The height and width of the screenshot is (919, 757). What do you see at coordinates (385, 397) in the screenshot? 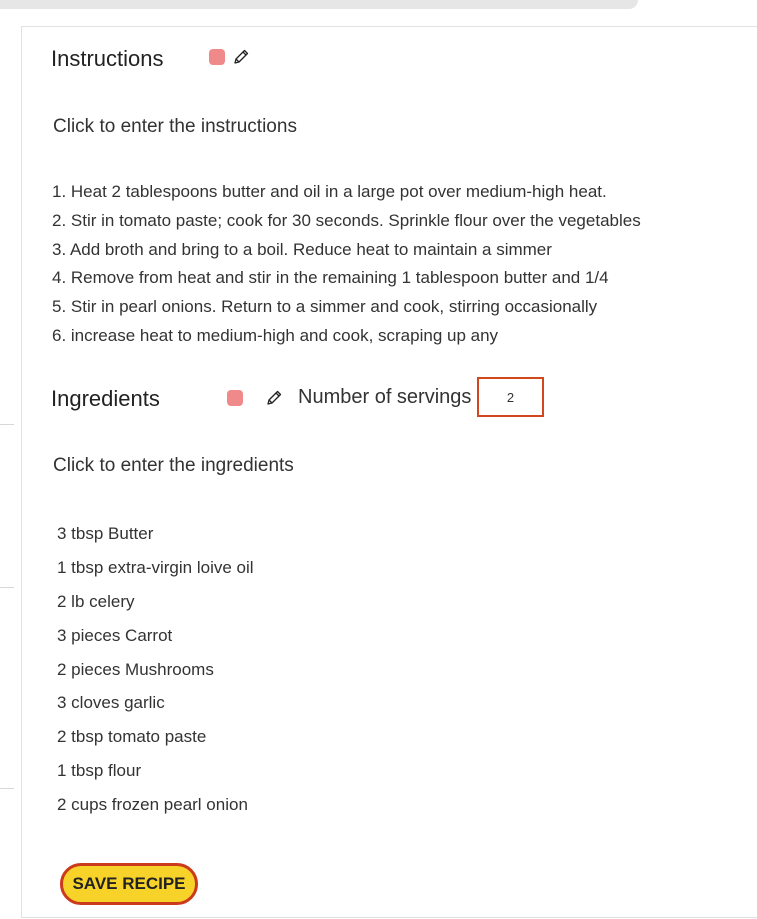
I see `servings-label: Number of servings` at bounding box center [385, 397].